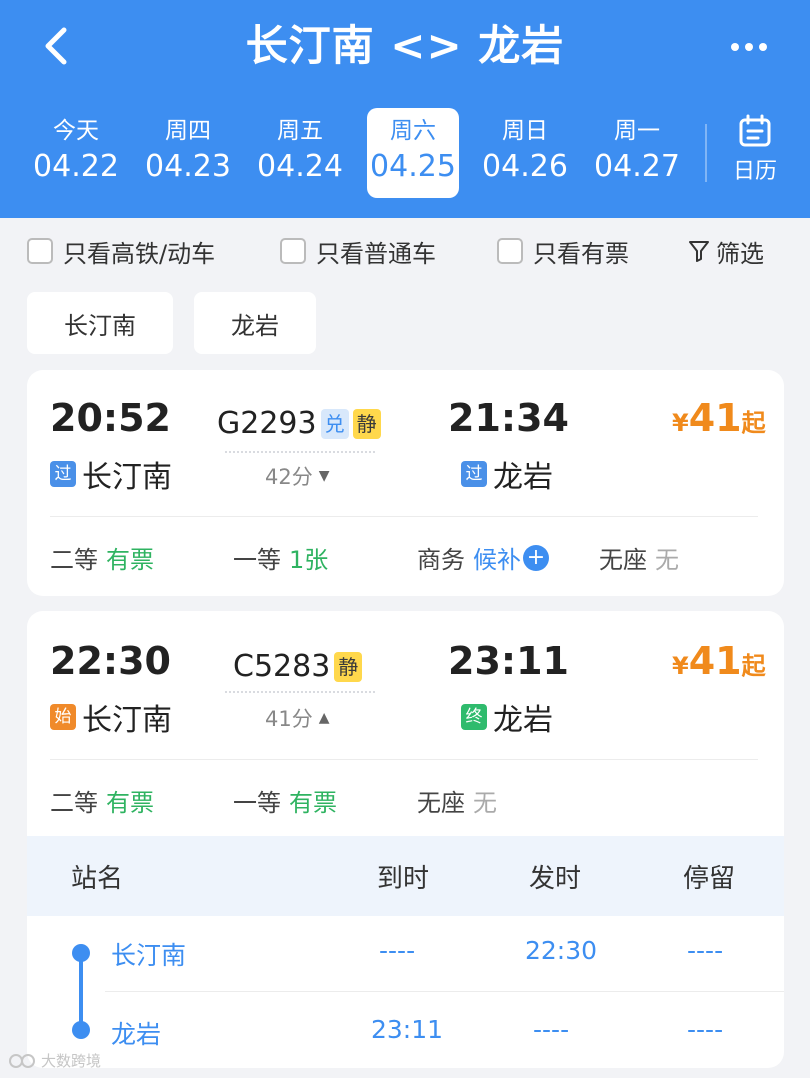 The width and height of the screenshot is (810, 1078). What do you see at coordinates (536, 557) in the screenshot?
I see `plus-circle-icon: +` at bounding box center [536, 557].